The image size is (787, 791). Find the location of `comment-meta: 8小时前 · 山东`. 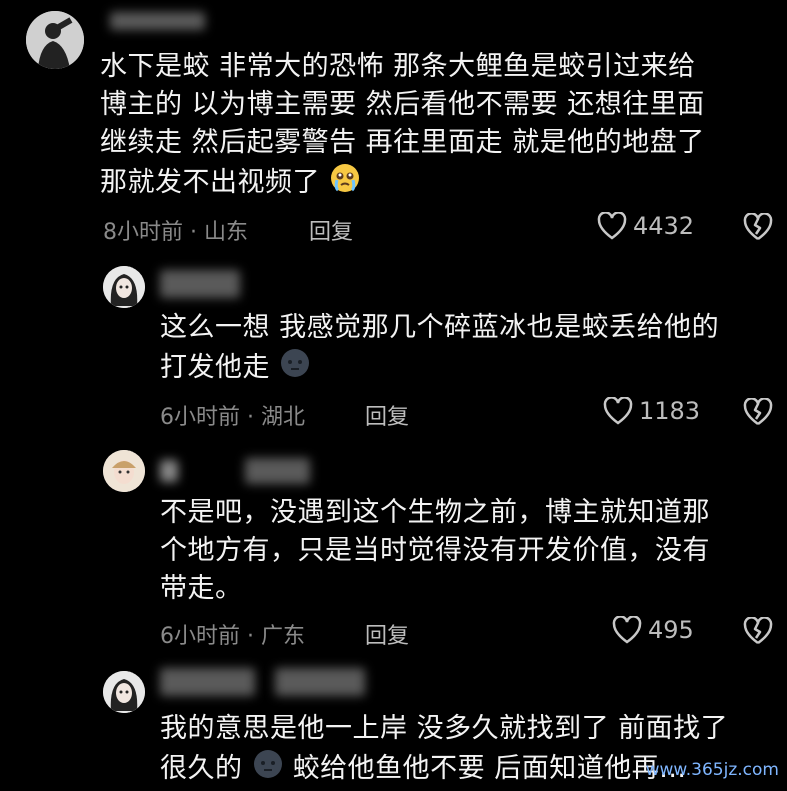

comment-meta: 8小时前 · 山东 is located at coordinates (175, 232).